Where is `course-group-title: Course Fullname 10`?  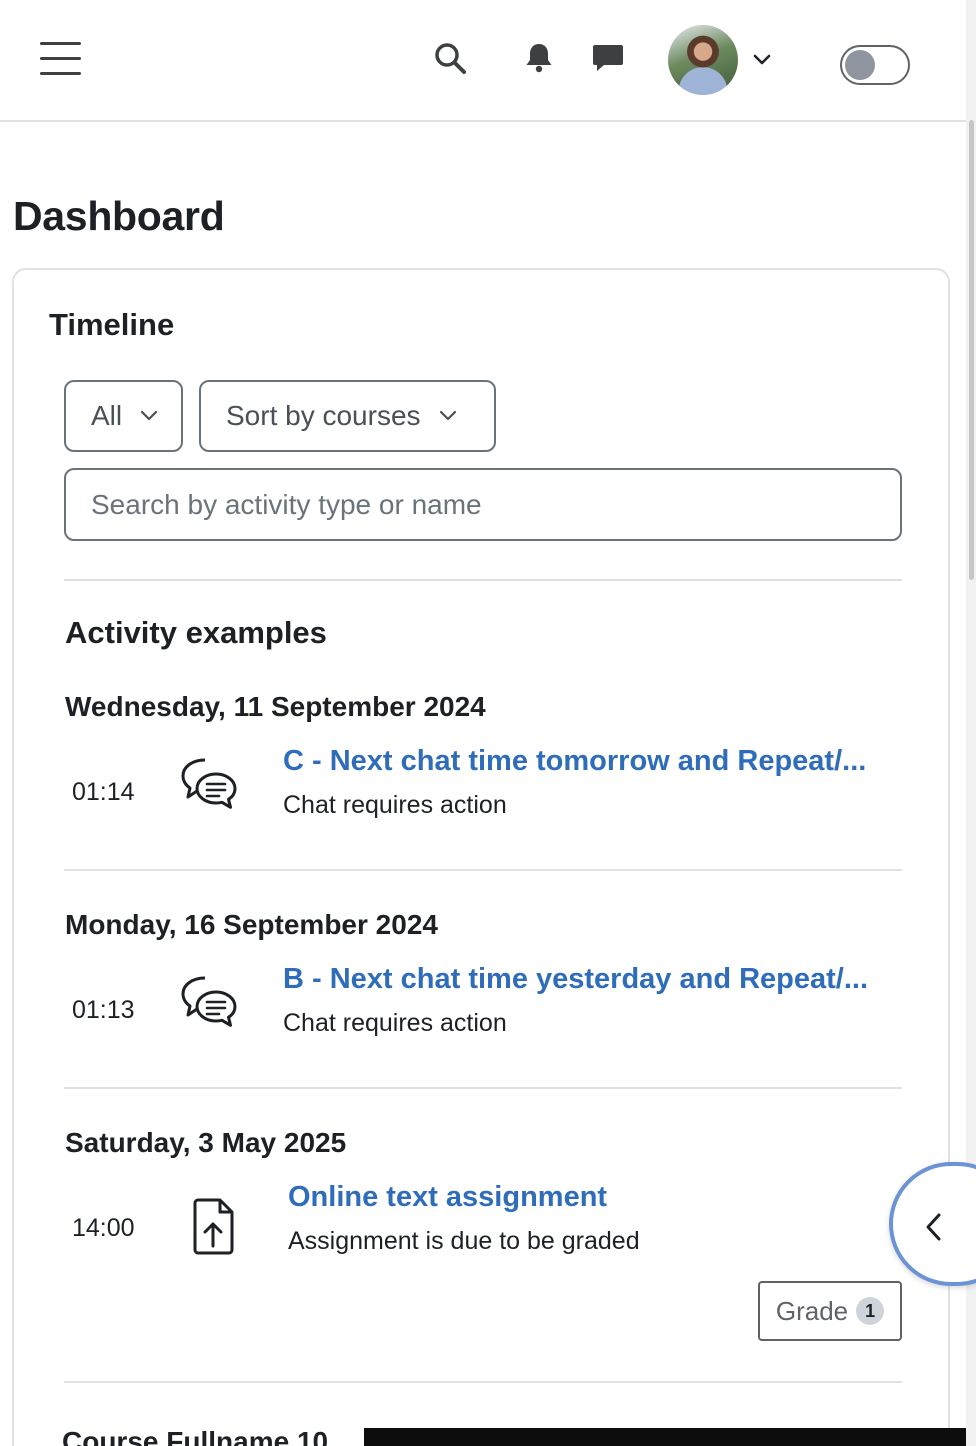 course-group-title: Course Fullname 10 is located at coordinates (195, 1436).